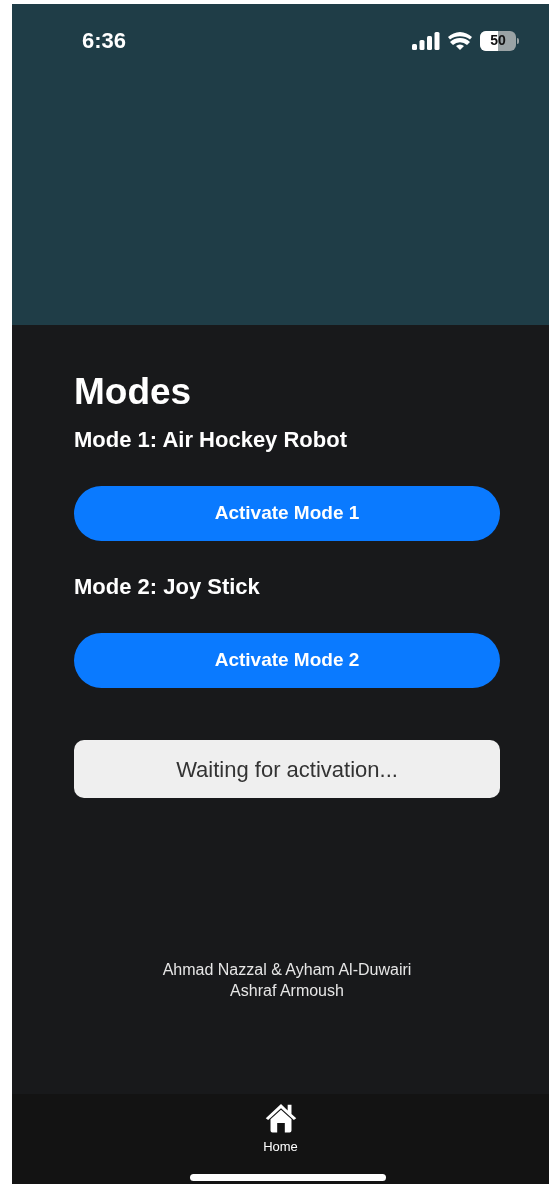 The height and width of the screenshot is (1184, 549). What do you see at coordinates (287, 660) in the screenshot?
I see `activate-button: Activate Mode 2` at bounding box center [287, 660].